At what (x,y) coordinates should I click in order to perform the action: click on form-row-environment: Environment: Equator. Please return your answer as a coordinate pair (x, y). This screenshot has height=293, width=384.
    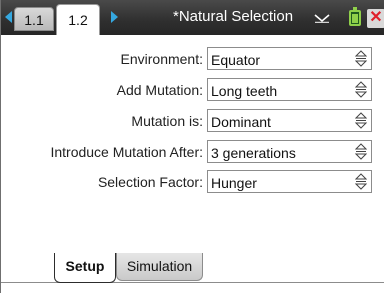
    Looking at the image, I should click on (192, 59).